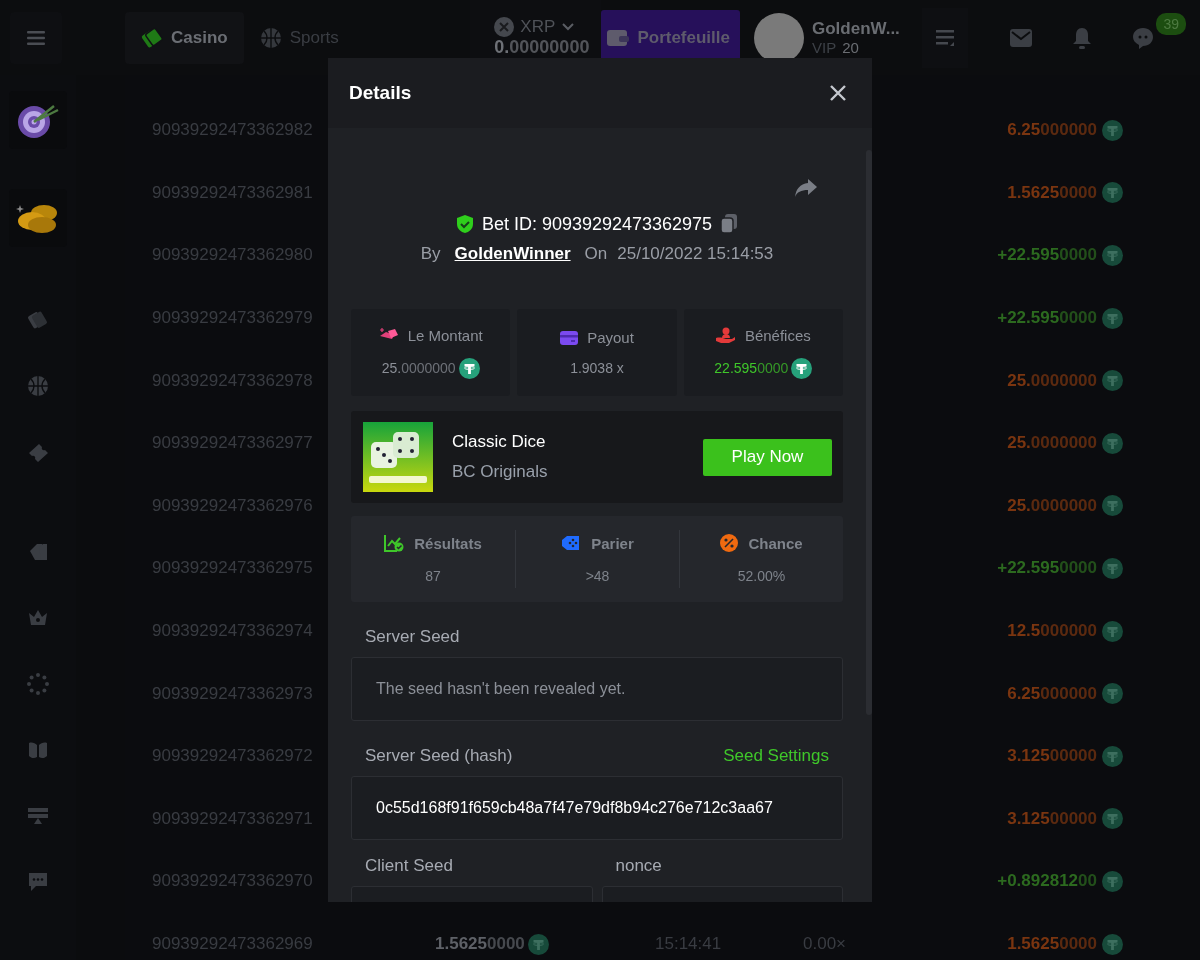  What do you see at coordinates (1082, 37) in the screenshot?
I see `bell-icon` at bounding box center [1082, 37].